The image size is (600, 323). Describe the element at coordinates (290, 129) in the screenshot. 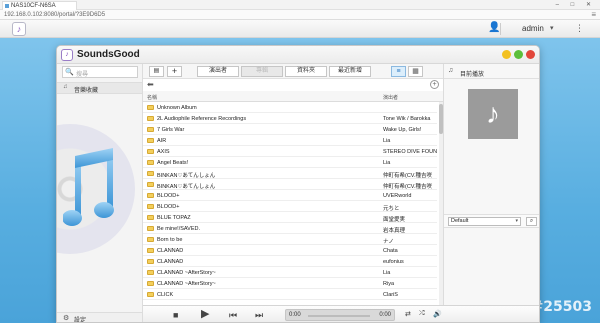

I see `table-row: 7 Girls War Wake Up, Girls!` at that location.